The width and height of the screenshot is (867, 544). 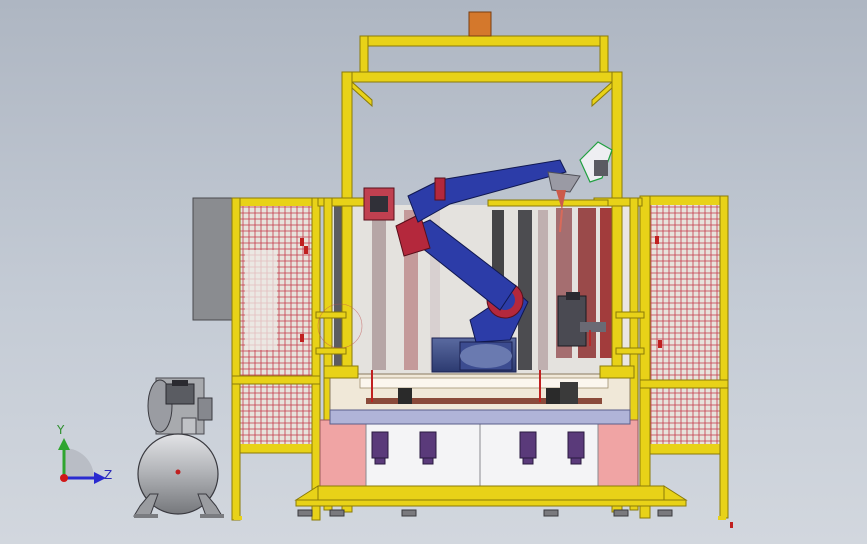 I want to click on z-axis-label: Z, so click(x=108, y=475).